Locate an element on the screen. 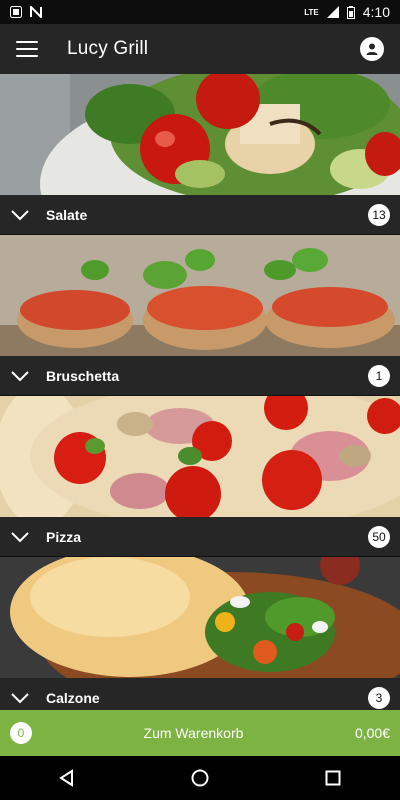  category-header: Pizza 50 is located at coordinates (200, 537).